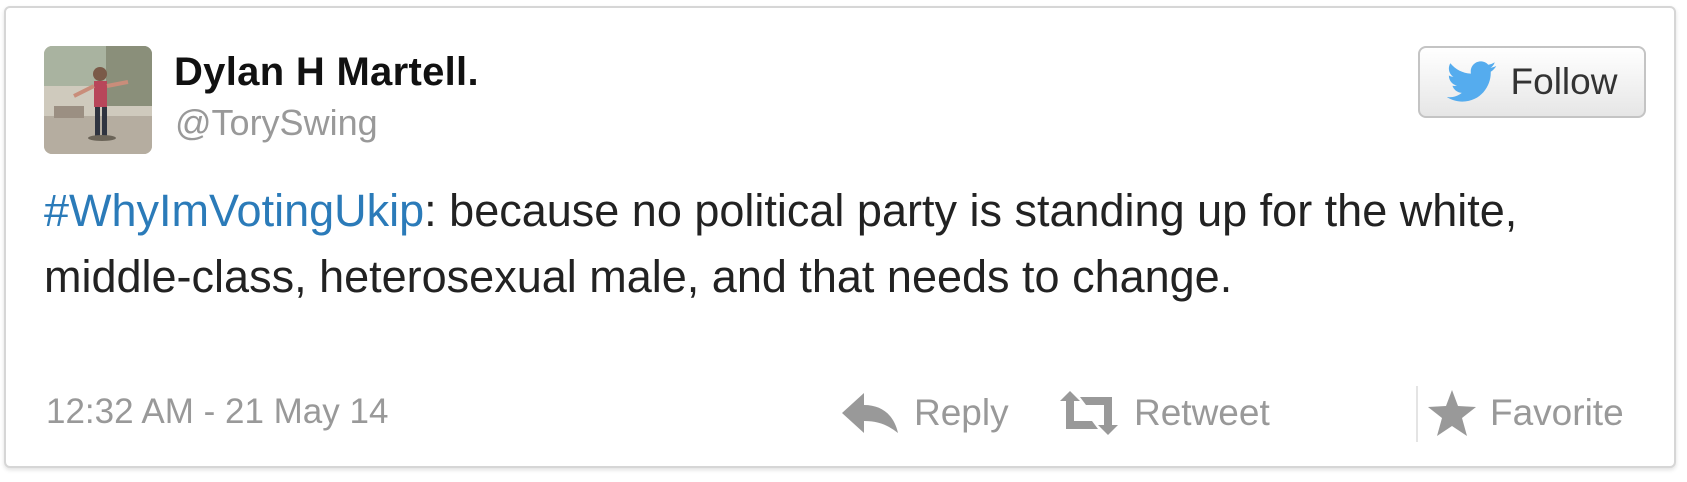 This screenshot has width=1687, height=482. I want to click on follow-button: Follow, so click(1532, 82).